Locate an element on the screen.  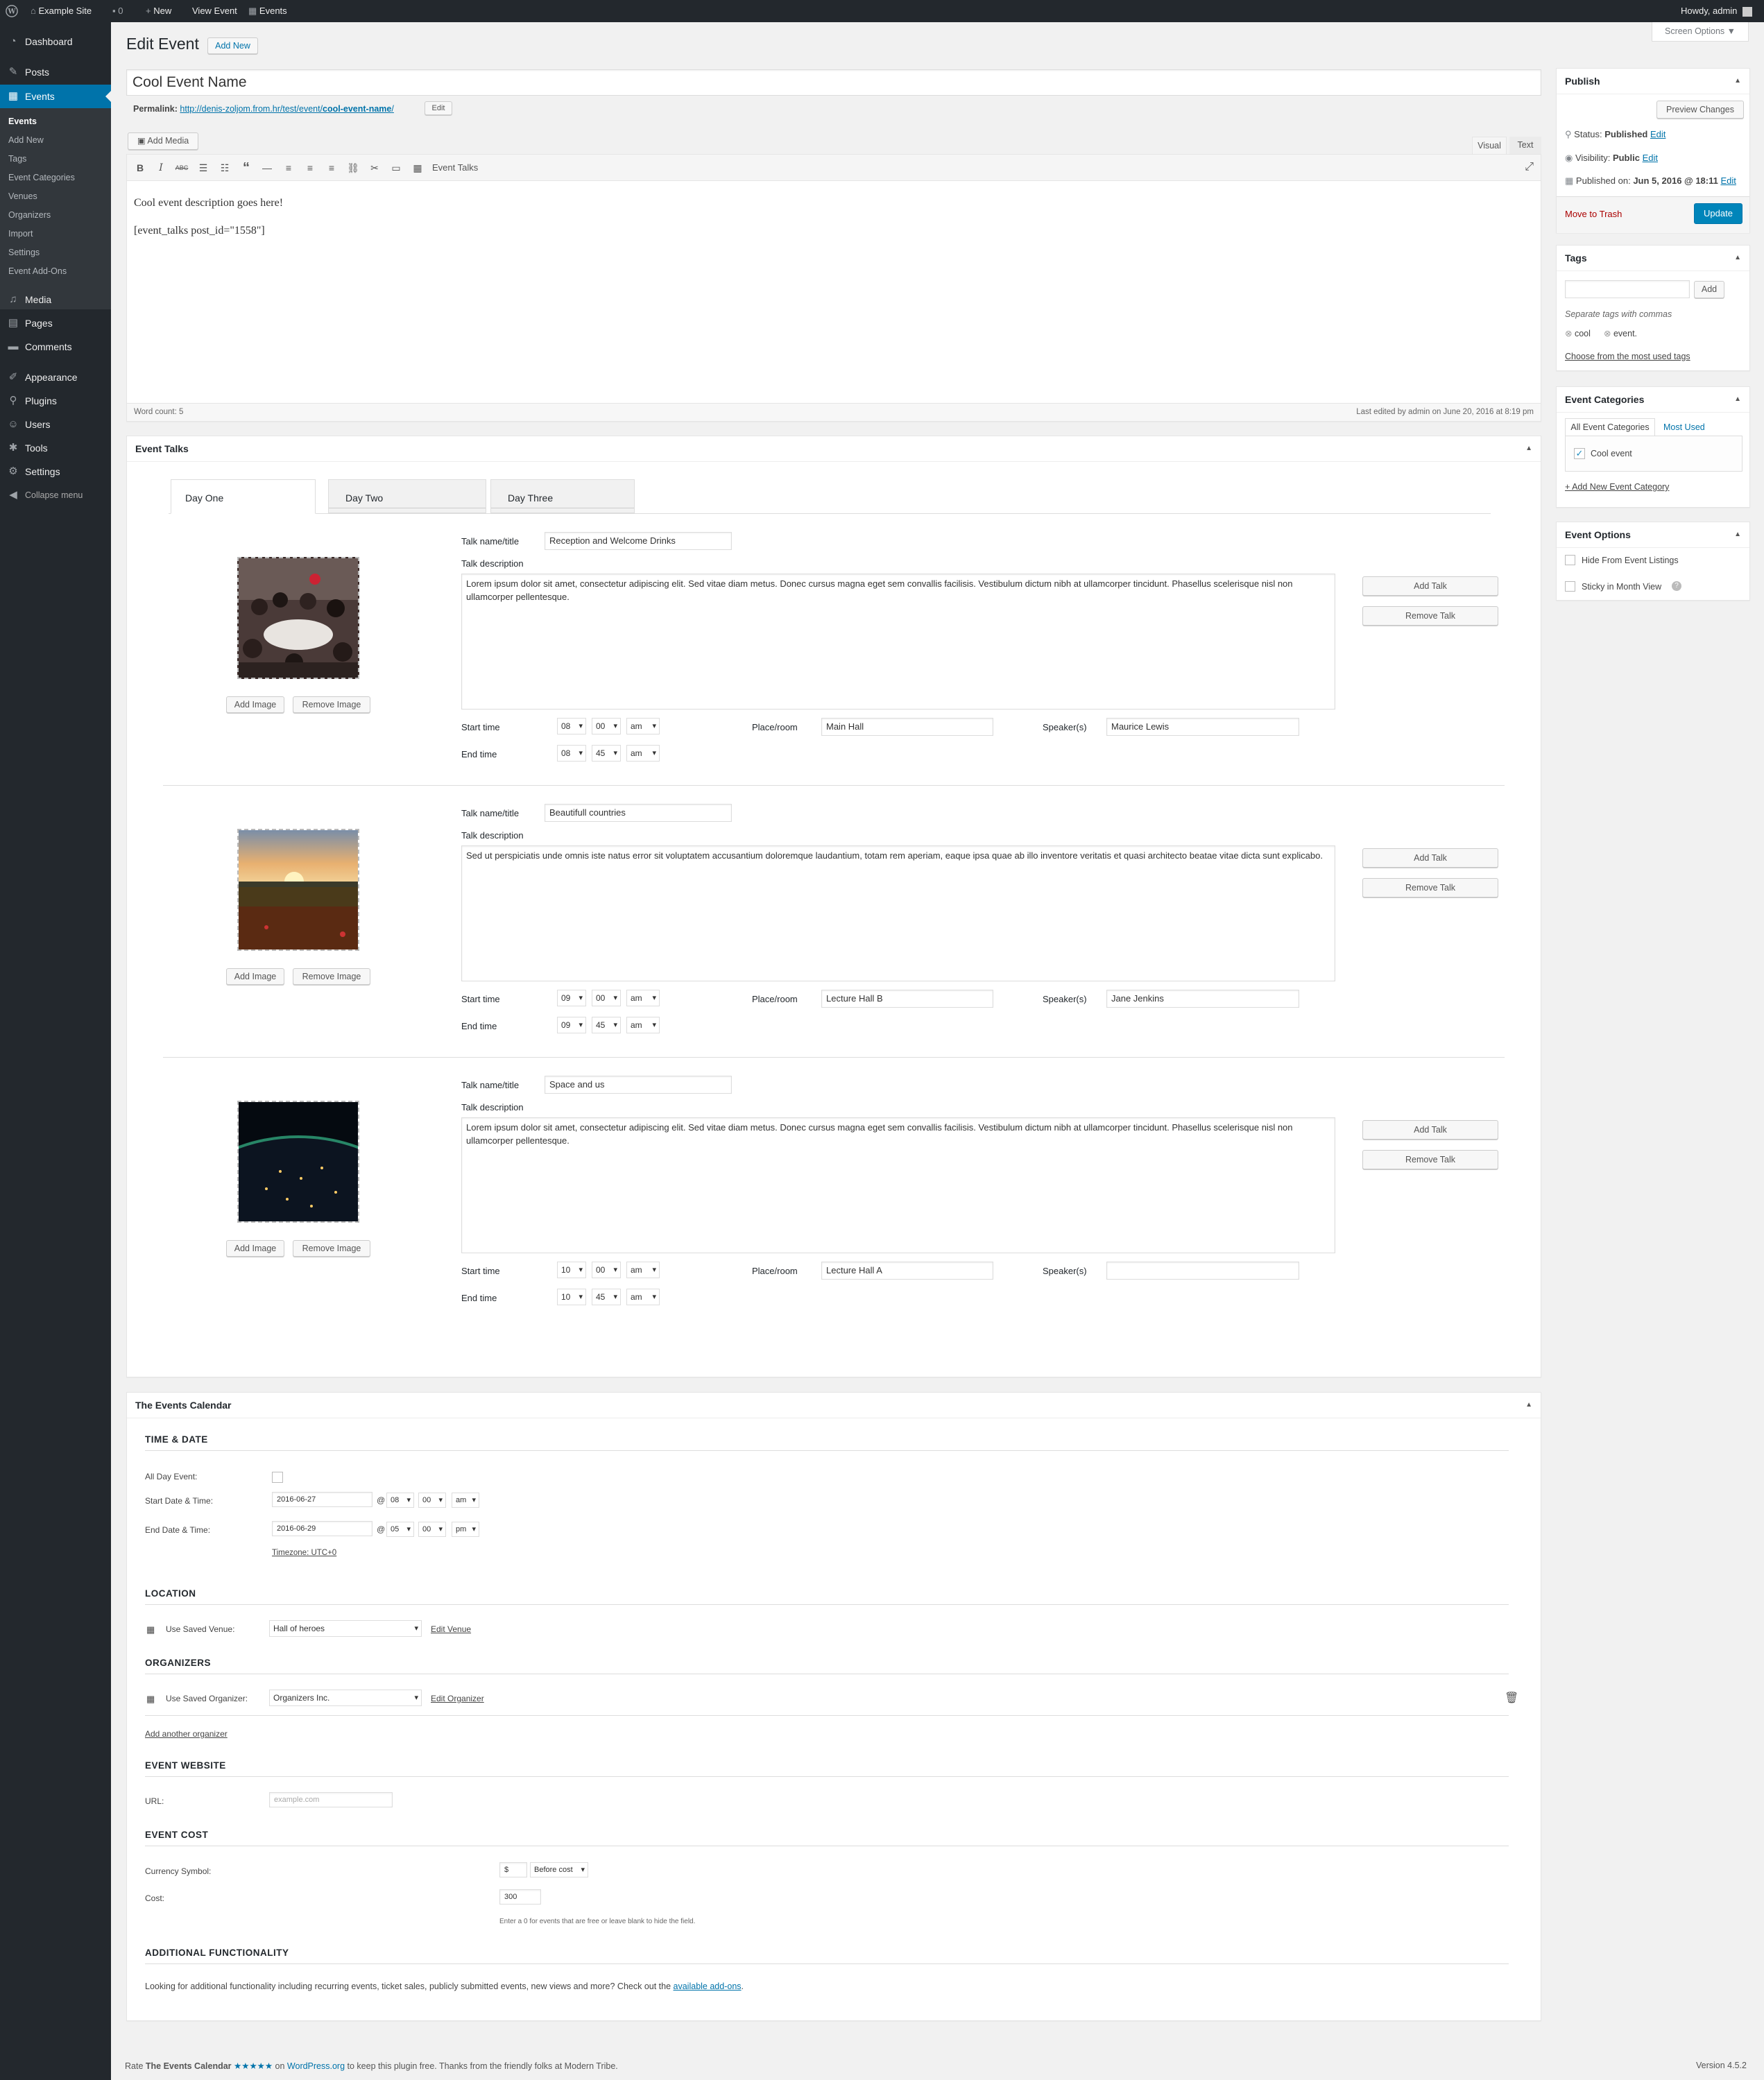
talk-name-input: Space and us is located at coordinates (638, 1085).